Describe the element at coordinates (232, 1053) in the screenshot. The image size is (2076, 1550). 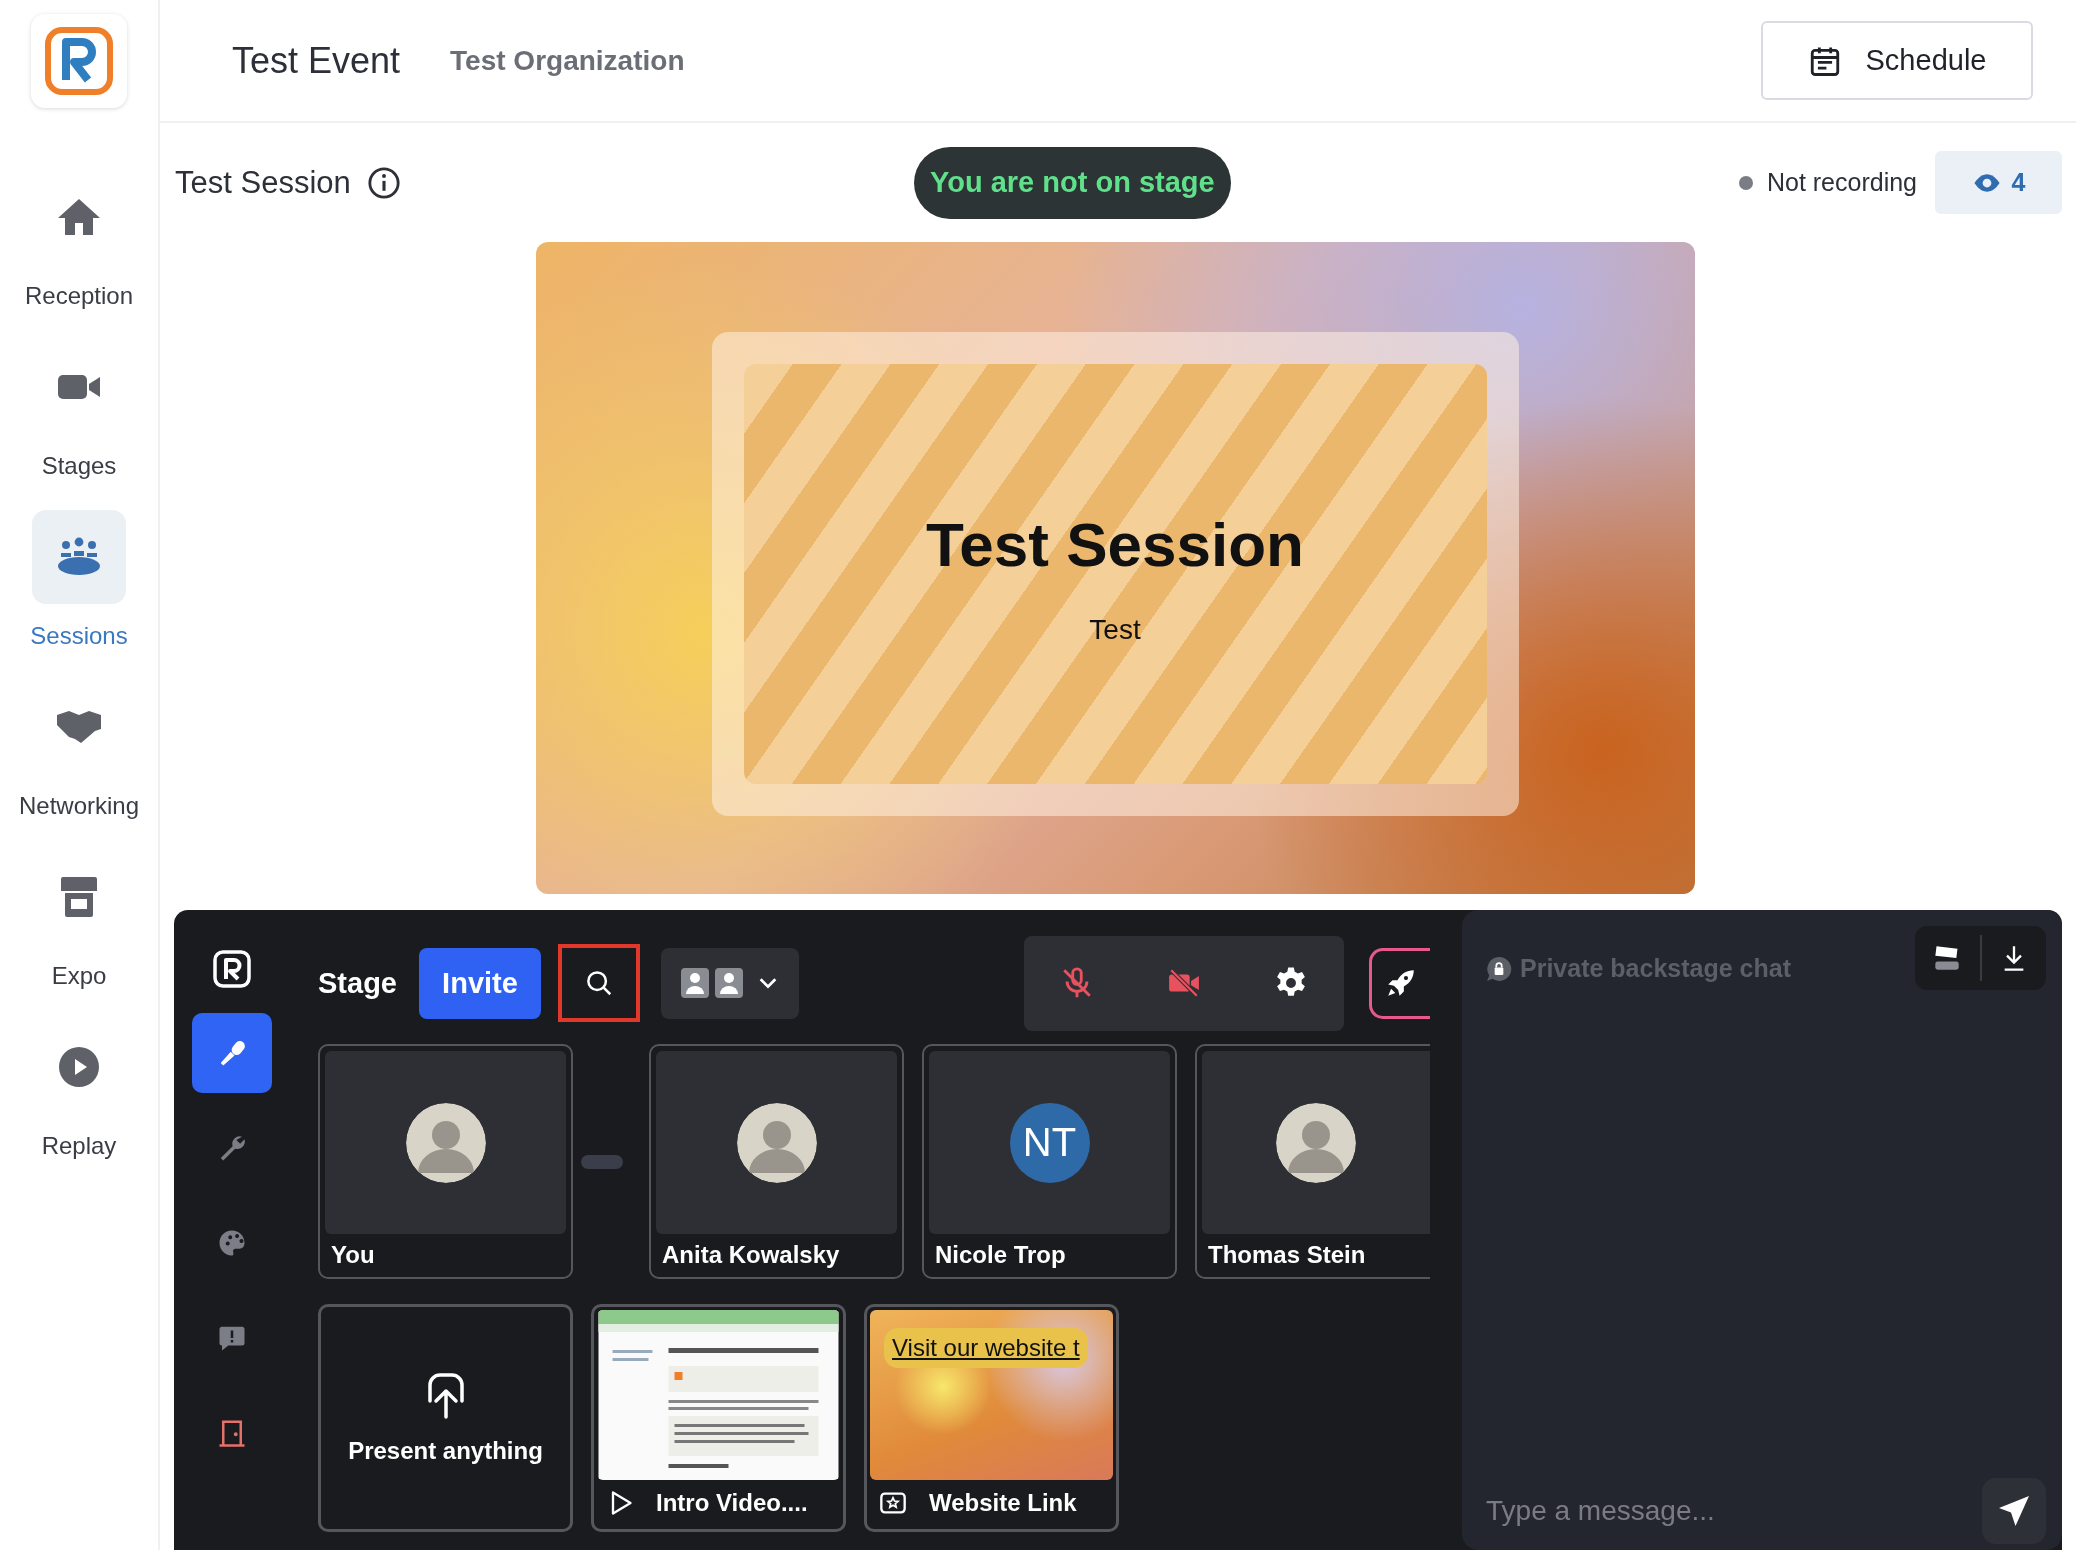
I see `rail-button` at that location.